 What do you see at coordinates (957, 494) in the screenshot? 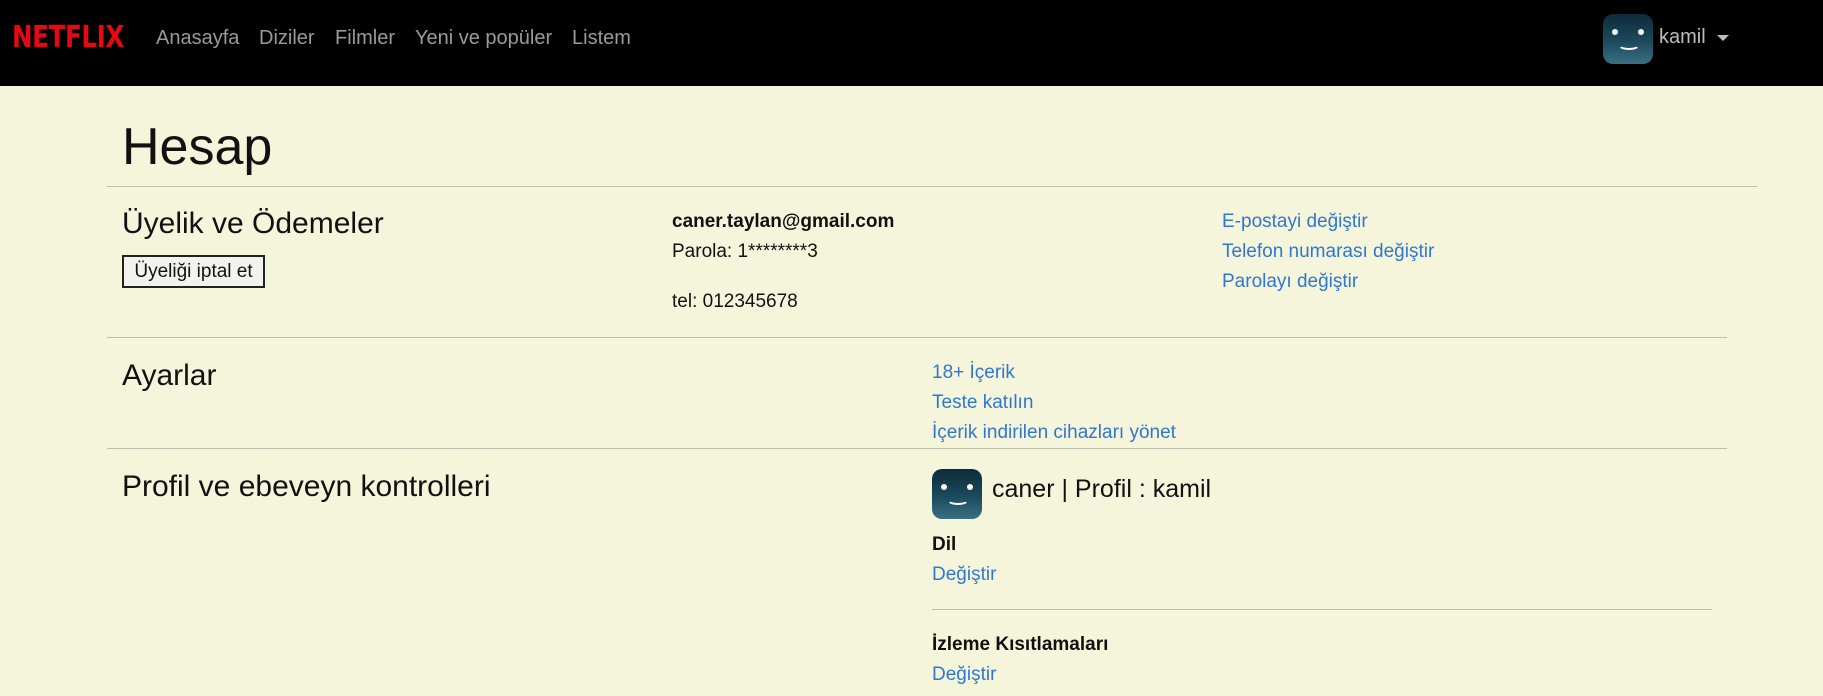
I see `profile-avatar` at bounding box center [957, 494].